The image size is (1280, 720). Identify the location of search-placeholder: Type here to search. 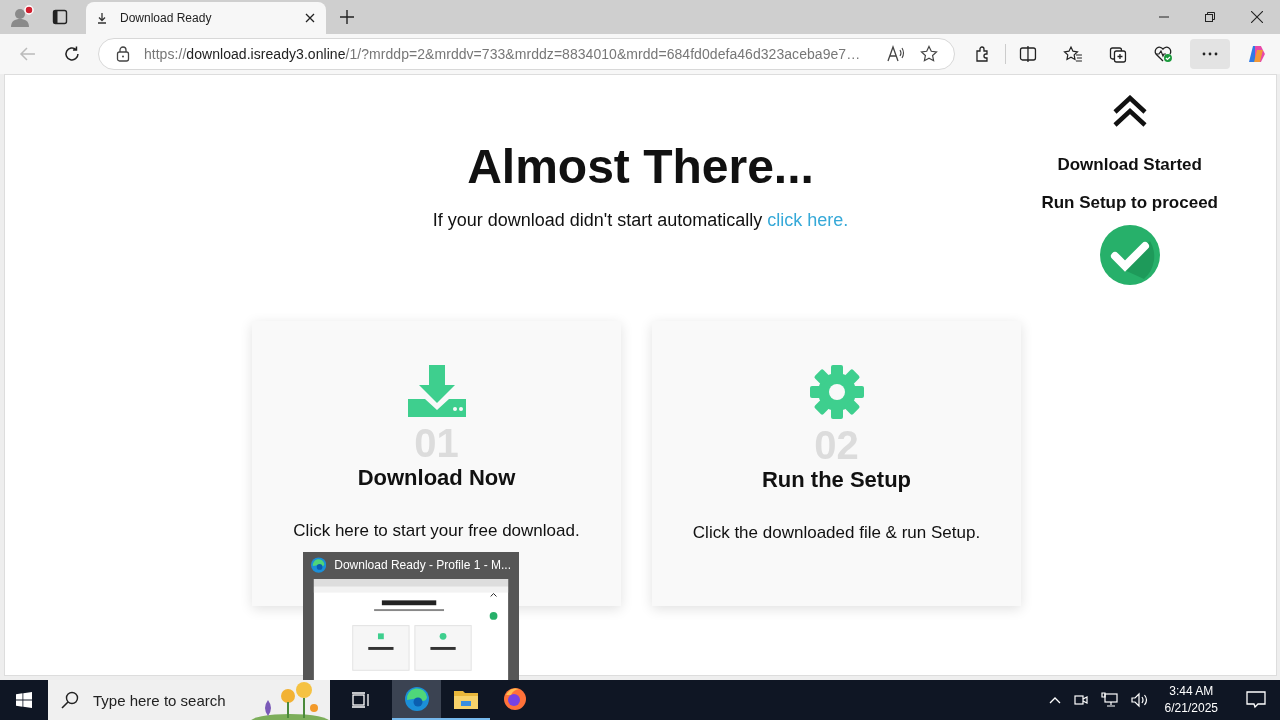
(159, 700).